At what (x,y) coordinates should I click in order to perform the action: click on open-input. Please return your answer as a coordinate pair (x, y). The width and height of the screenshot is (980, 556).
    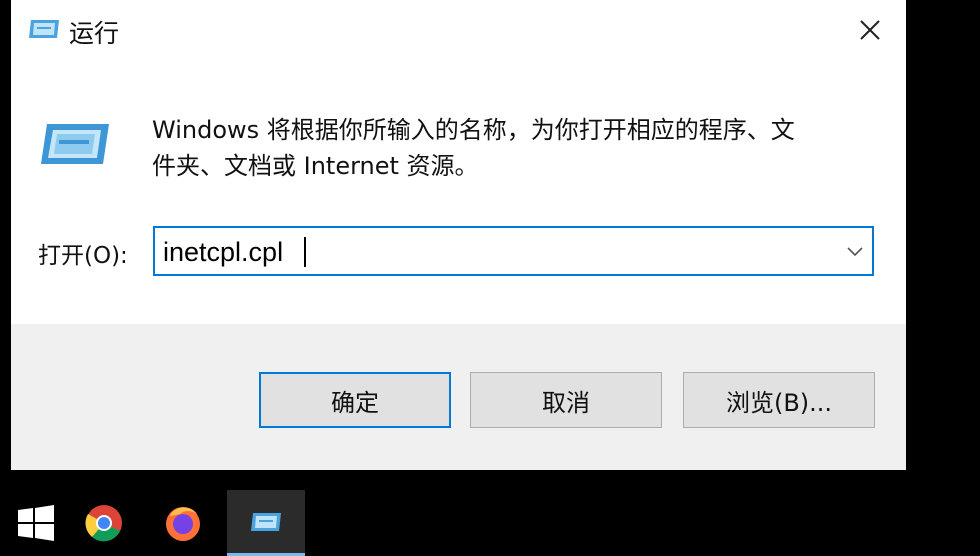
    Looking at the image, I should click on (493, 252).